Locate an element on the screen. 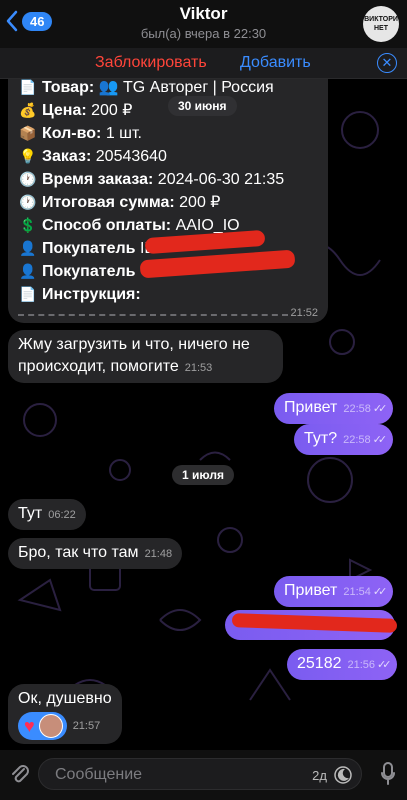 The width and height of the screenshot is (407, 800). order-line-instruction: 📄 Инструкция: is located at coordinates (168, 294).